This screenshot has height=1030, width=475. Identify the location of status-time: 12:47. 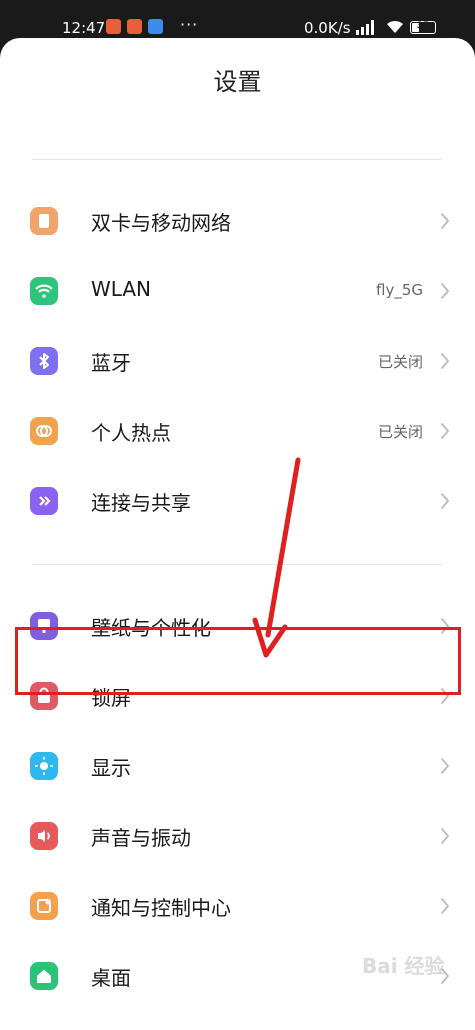
(84, 28).